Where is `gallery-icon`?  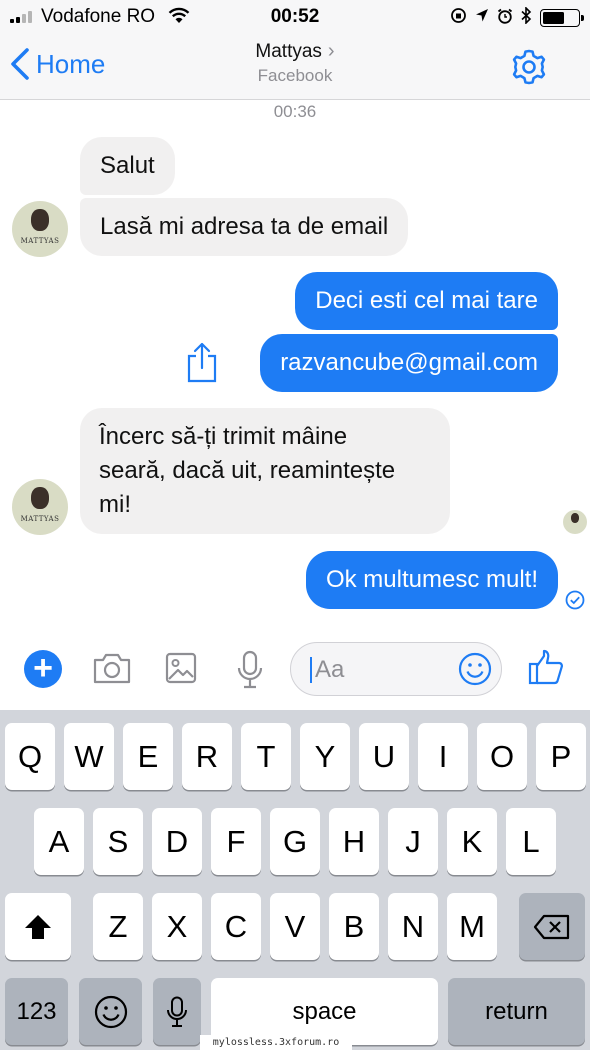 gallery-icon is located at coordinates (181, 670).